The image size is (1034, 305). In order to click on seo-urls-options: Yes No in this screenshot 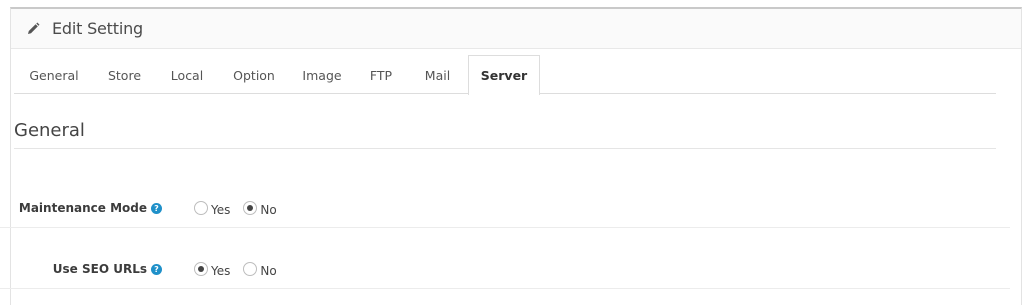, I will do `click(242, 270)`.